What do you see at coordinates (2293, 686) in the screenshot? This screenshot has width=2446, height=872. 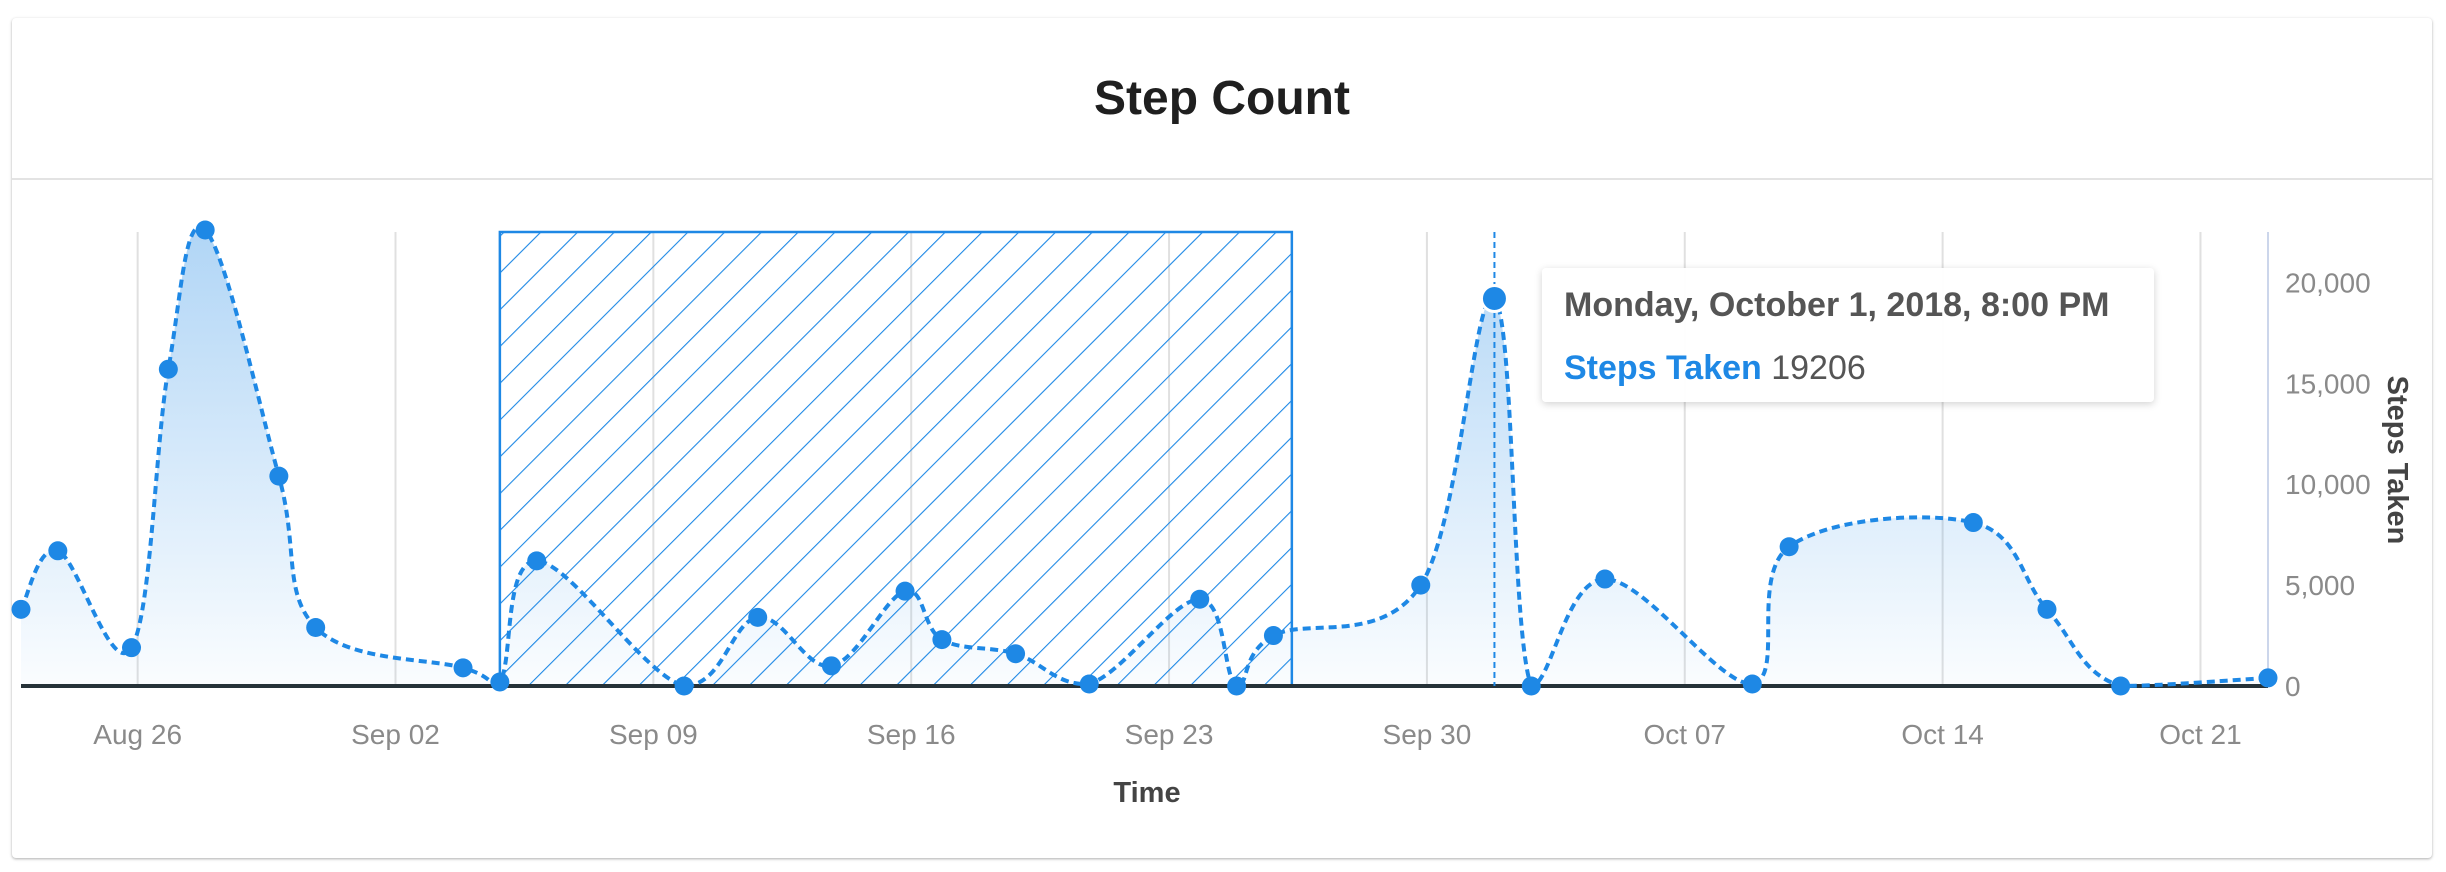 I see `y-tick-label: 0` at bounding box center [2293, 686].